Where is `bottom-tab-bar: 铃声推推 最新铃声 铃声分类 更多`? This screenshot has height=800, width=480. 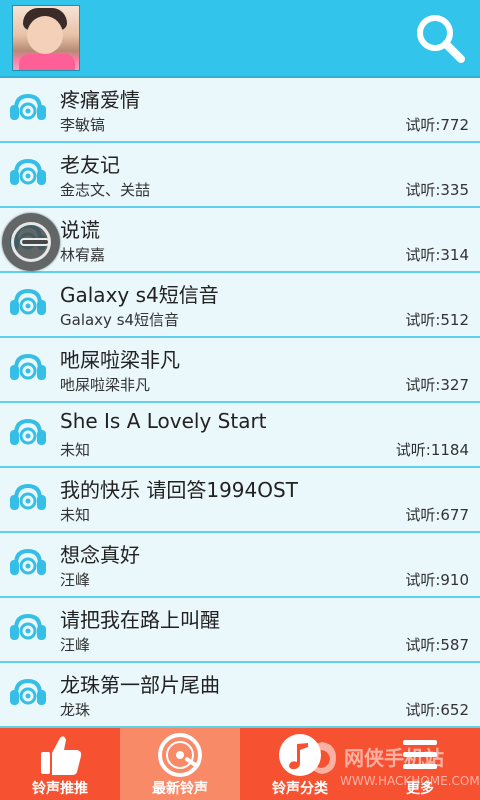
bottom-tab-bar: 铃声推推 最新铃声 铃声分类 更多 is located at coordinates (240, 764).